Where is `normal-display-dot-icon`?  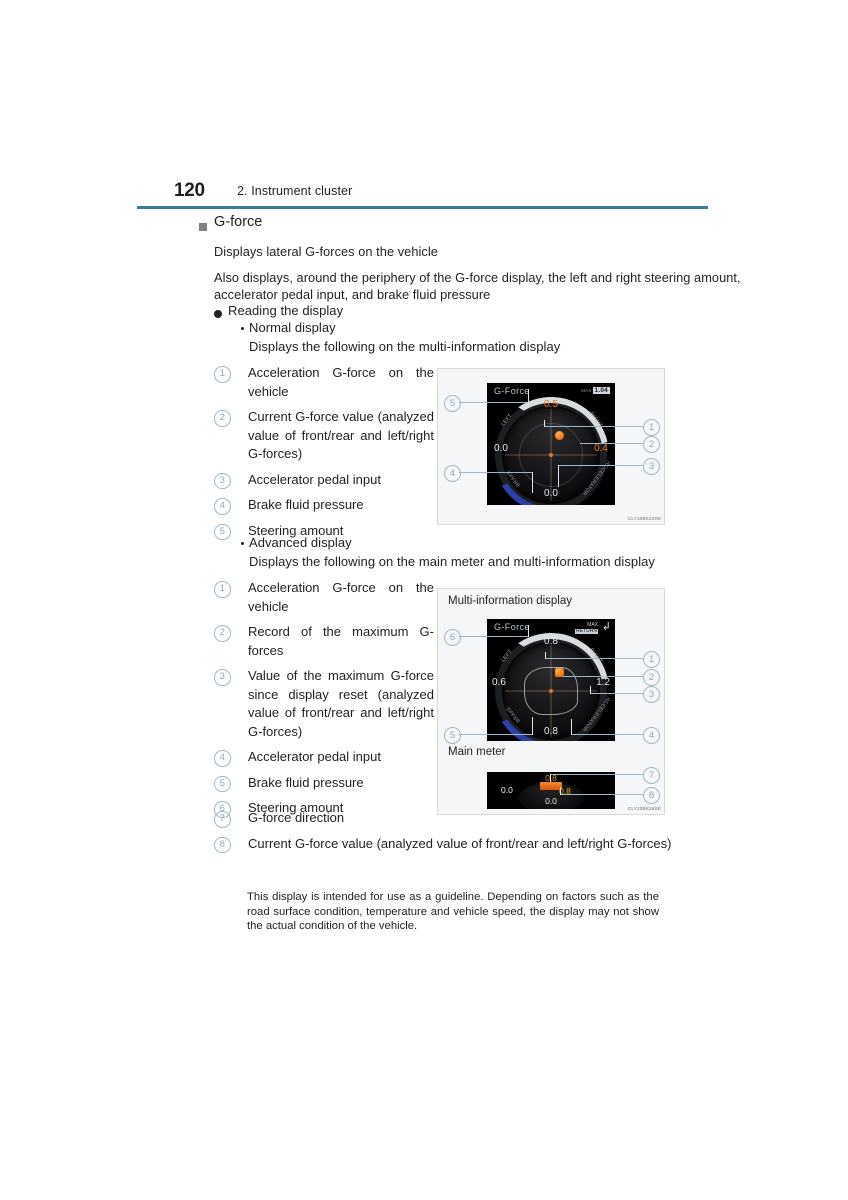
normal-display-dot-icon is located at coordinates (242, 328).